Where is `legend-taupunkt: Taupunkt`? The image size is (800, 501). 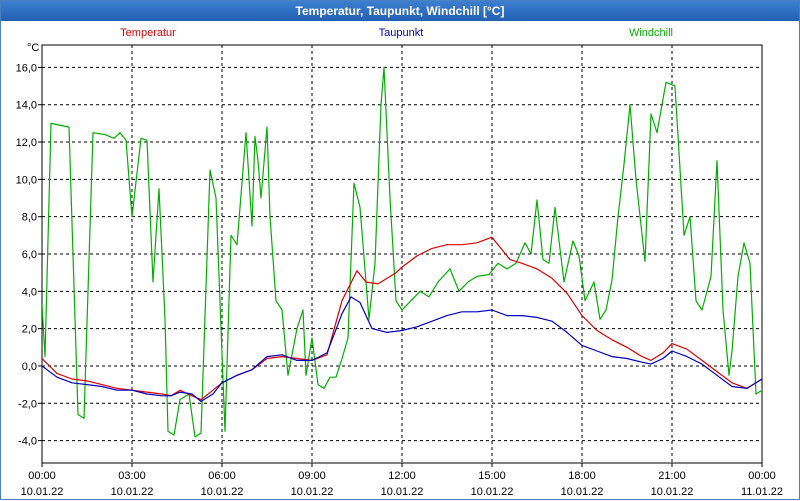
legend-taupunkt: Taupunkt is located at coordinates (401, 33).